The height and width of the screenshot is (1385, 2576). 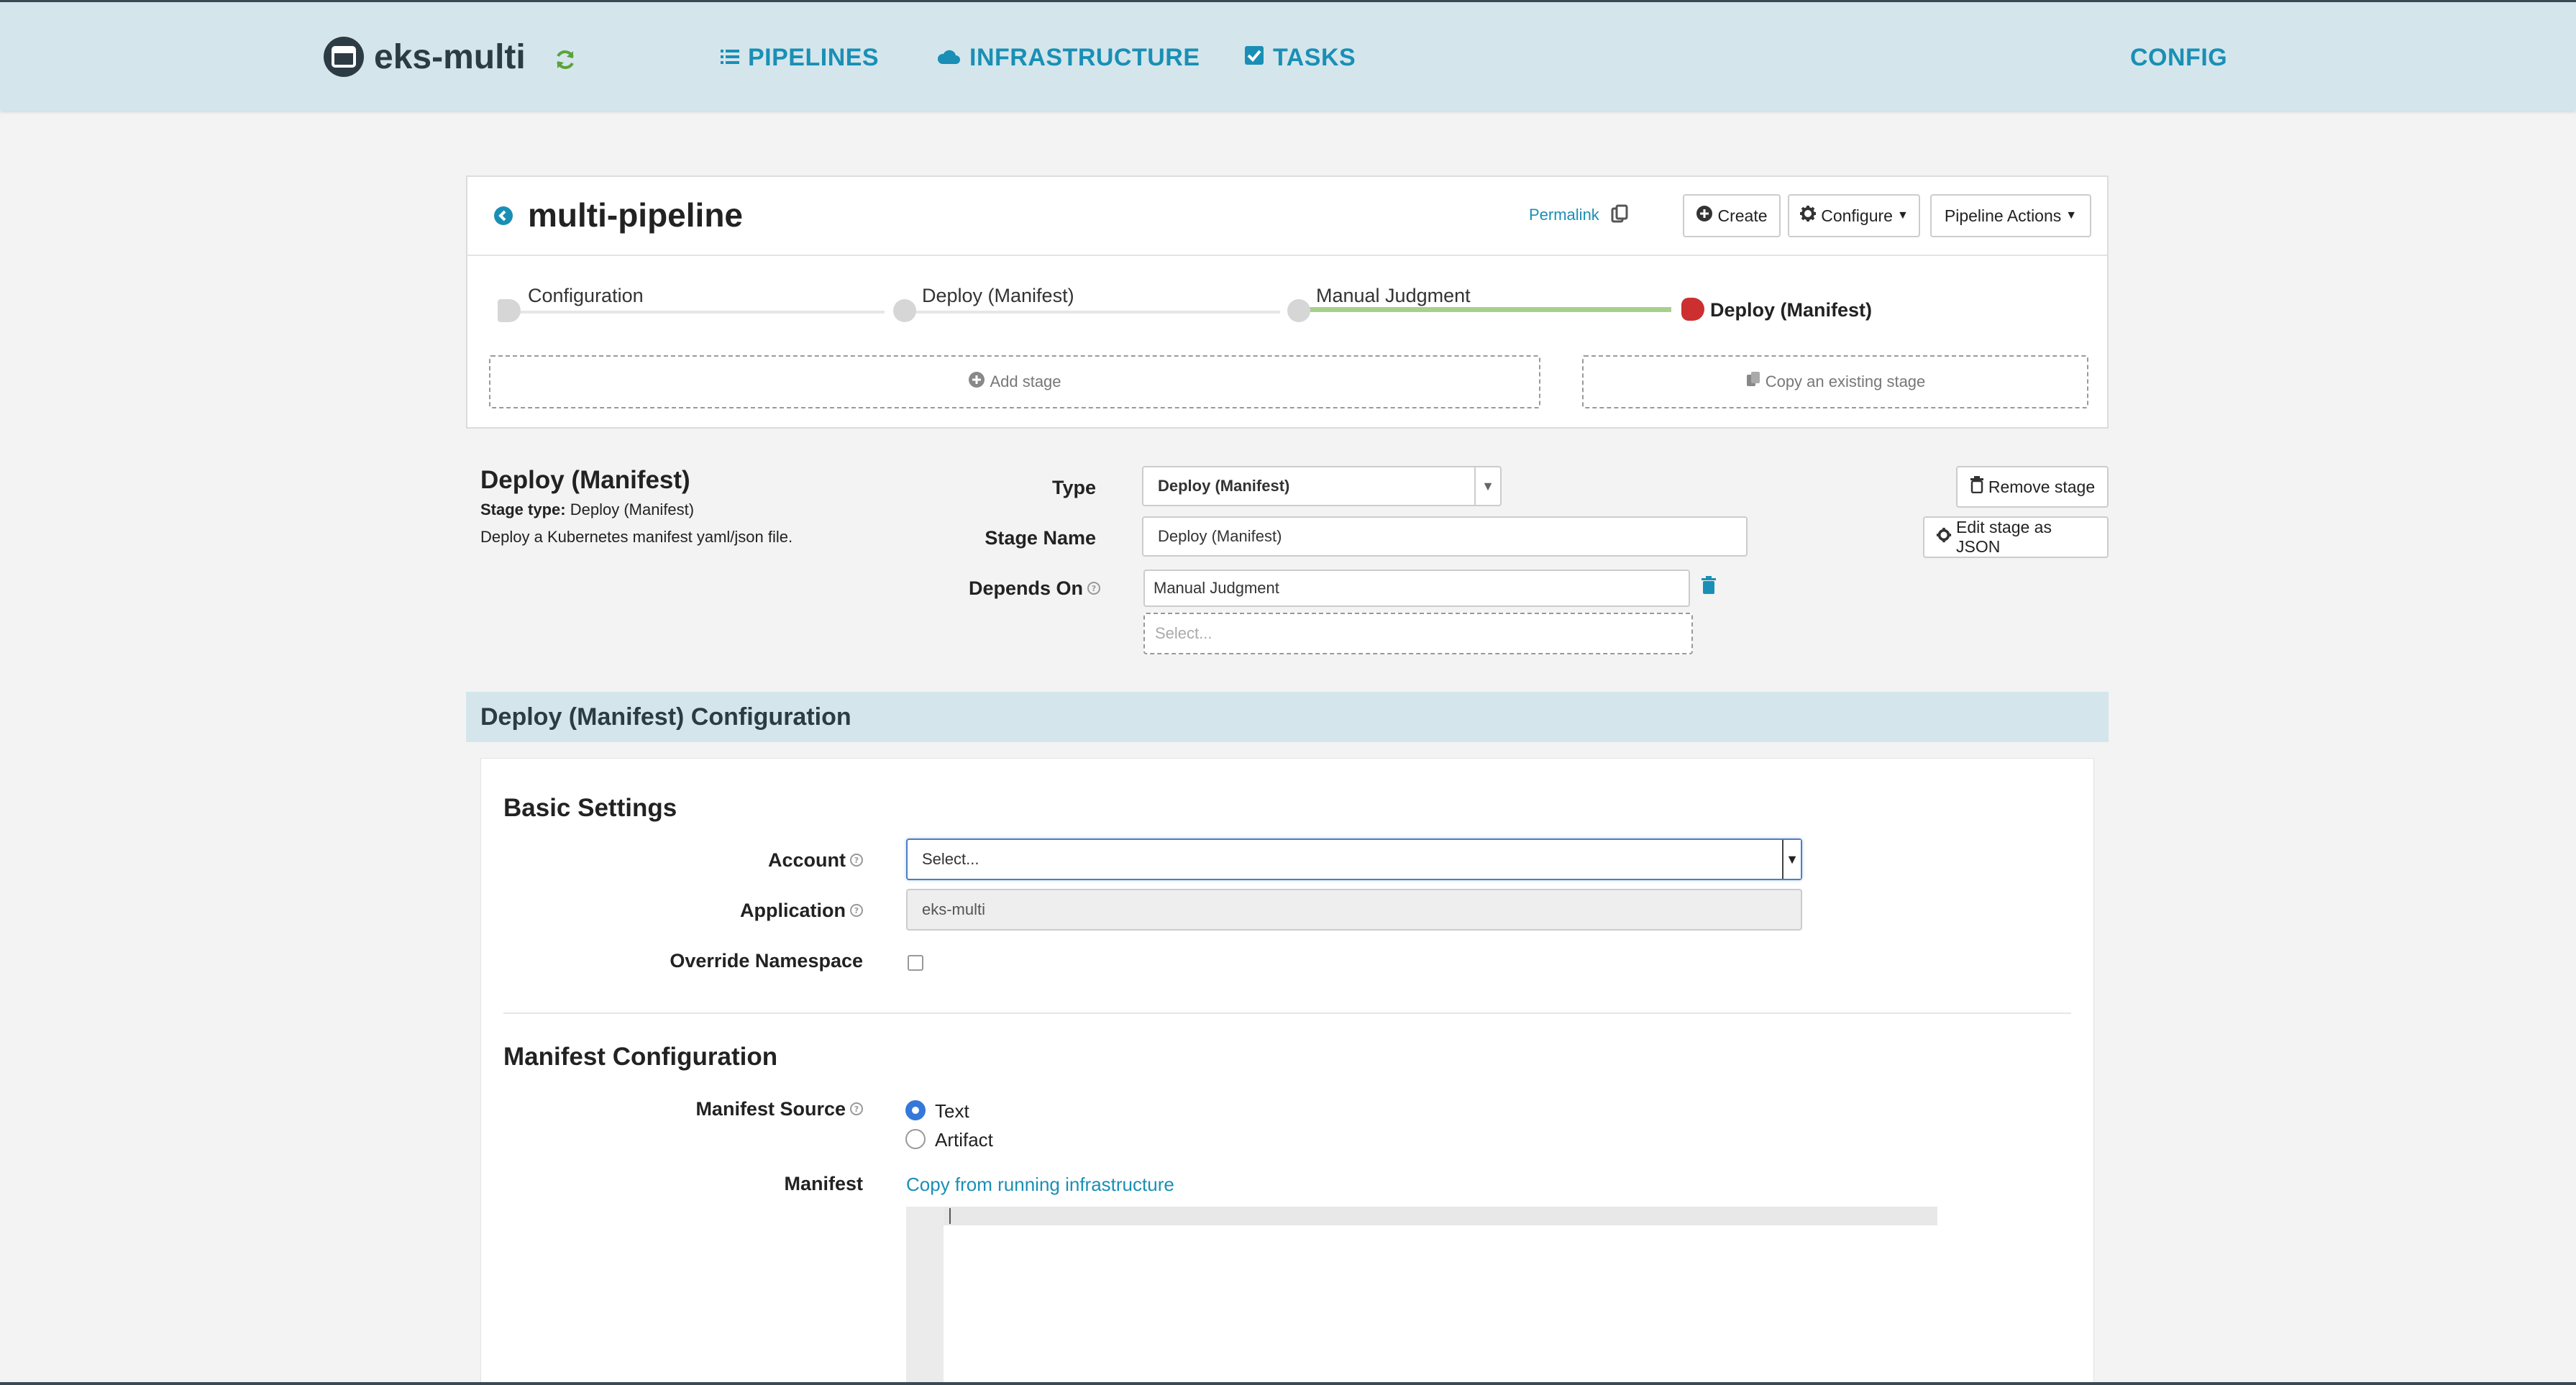 I want to click on type-select: Deploy (Manifest) ▼, so click(x=1322, y=486).